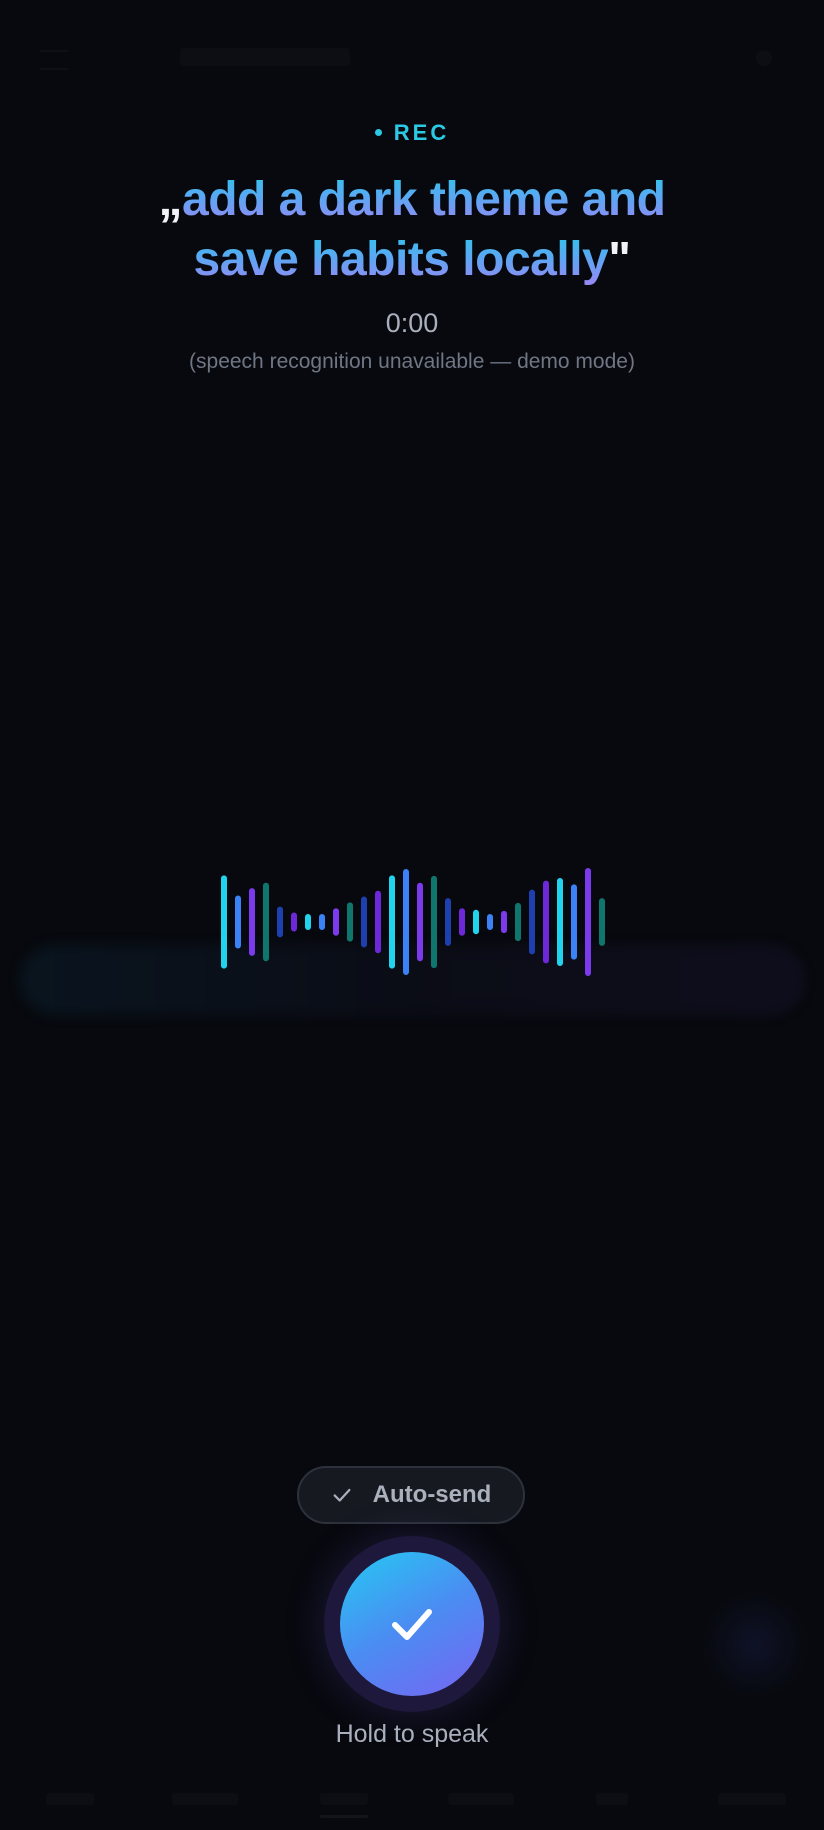  Describe the element at coordinates (412, 323) in the screenshot. I see `recording-timer: 0:00` at that location.